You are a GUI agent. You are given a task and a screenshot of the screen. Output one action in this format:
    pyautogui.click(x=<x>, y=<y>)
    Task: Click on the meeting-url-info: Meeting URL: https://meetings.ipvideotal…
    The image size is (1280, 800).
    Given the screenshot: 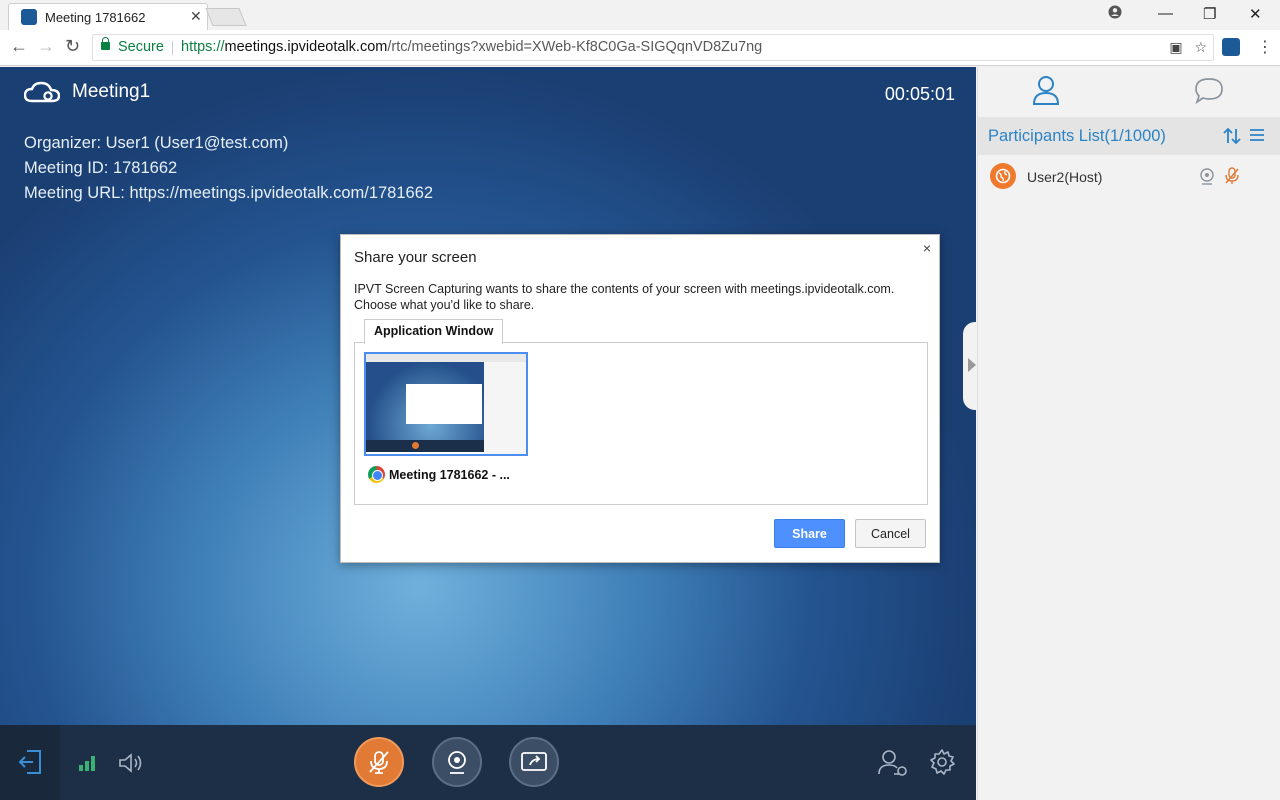 What is the action you would take?
    pyautogui.click(x=229, y=193)
    